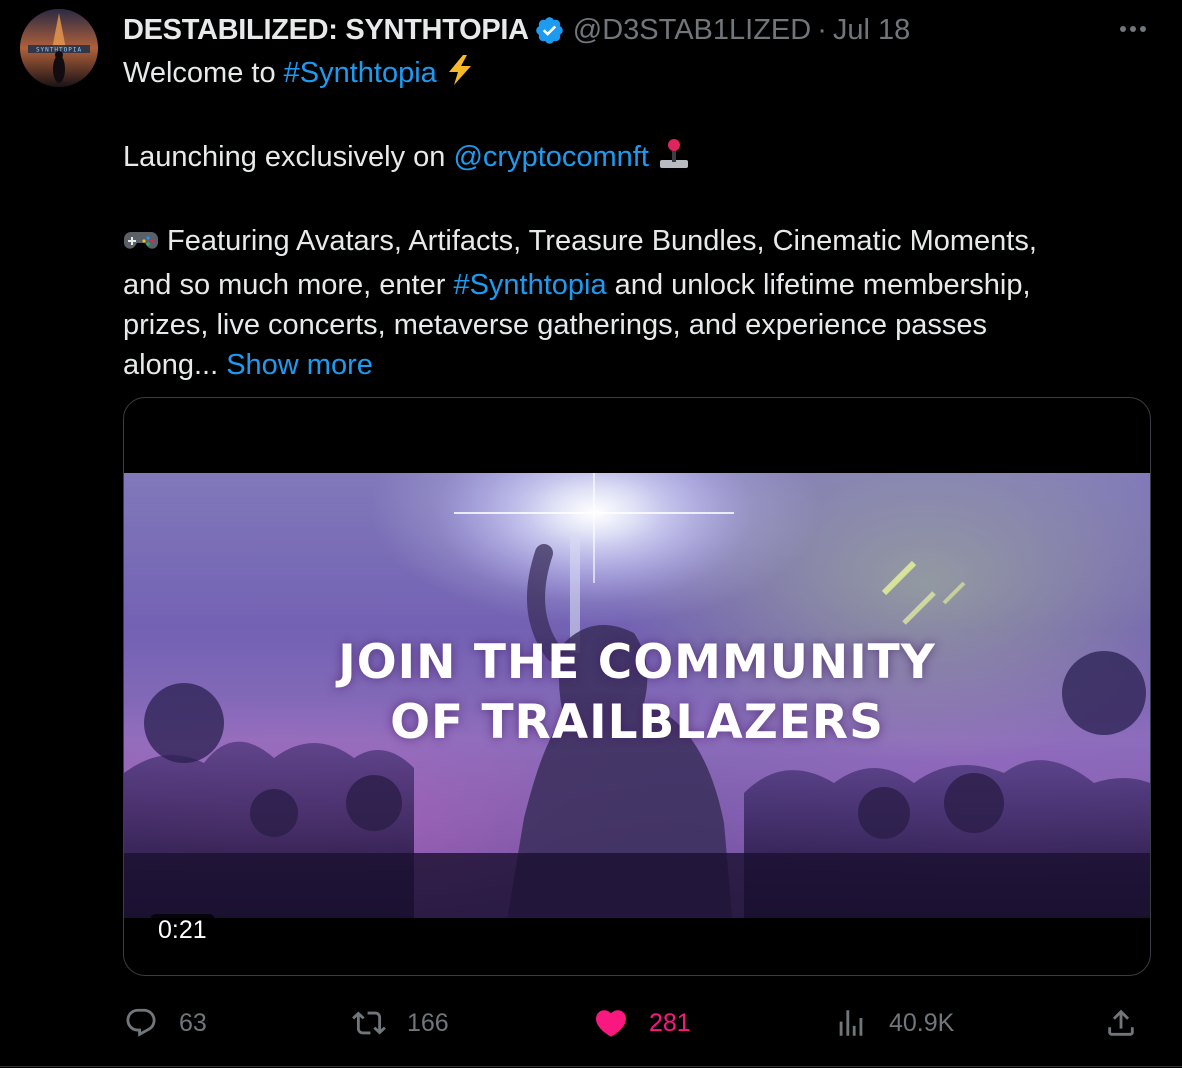 The height and width of the screenshot is (1068, 1182). I want to click on handle: @D3STAB1LIZED, so click(692, 30).